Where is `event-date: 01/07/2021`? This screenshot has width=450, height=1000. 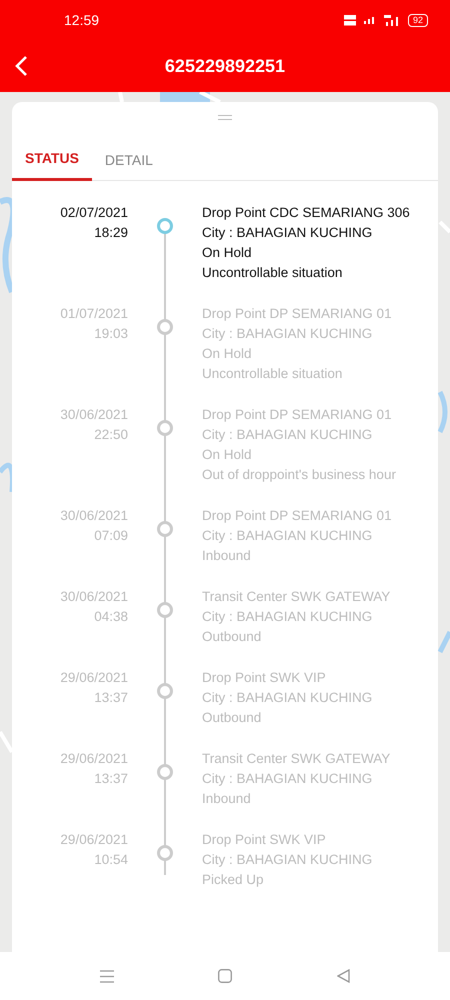 event-date: 01/07/2021 is located at coordinates (93, 314).